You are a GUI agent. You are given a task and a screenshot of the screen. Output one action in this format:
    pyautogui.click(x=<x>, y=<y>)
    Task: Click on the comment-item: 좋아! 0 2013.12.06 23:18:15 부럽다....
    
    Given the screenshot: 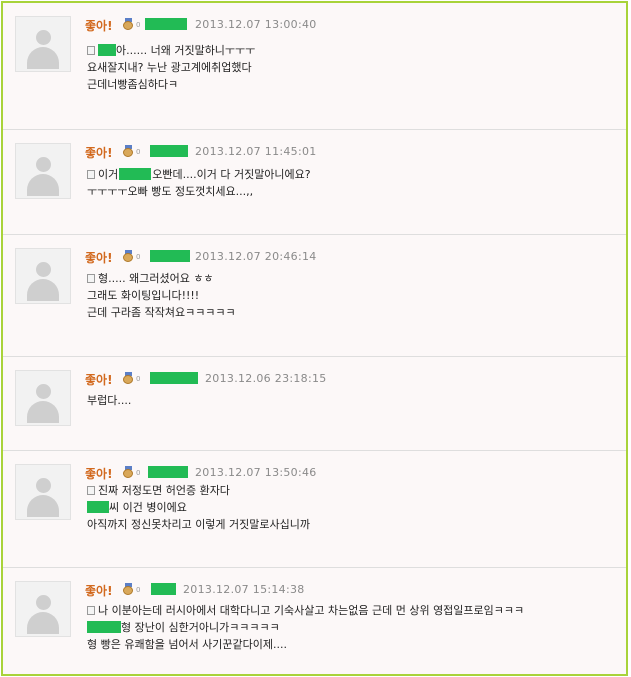 What is the action you would take?
    pyautogui.click(x=314, y=404)
    